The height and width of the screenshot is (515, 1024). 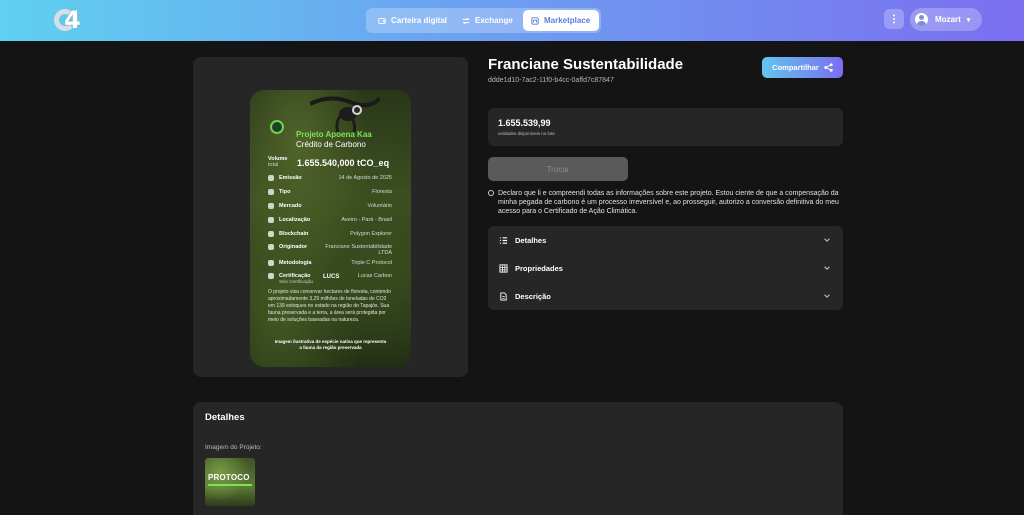 What do you see at coordinates (277, 127) in the screenshot?
I see `certification-seal-icon` at bounding box center [277, 127].